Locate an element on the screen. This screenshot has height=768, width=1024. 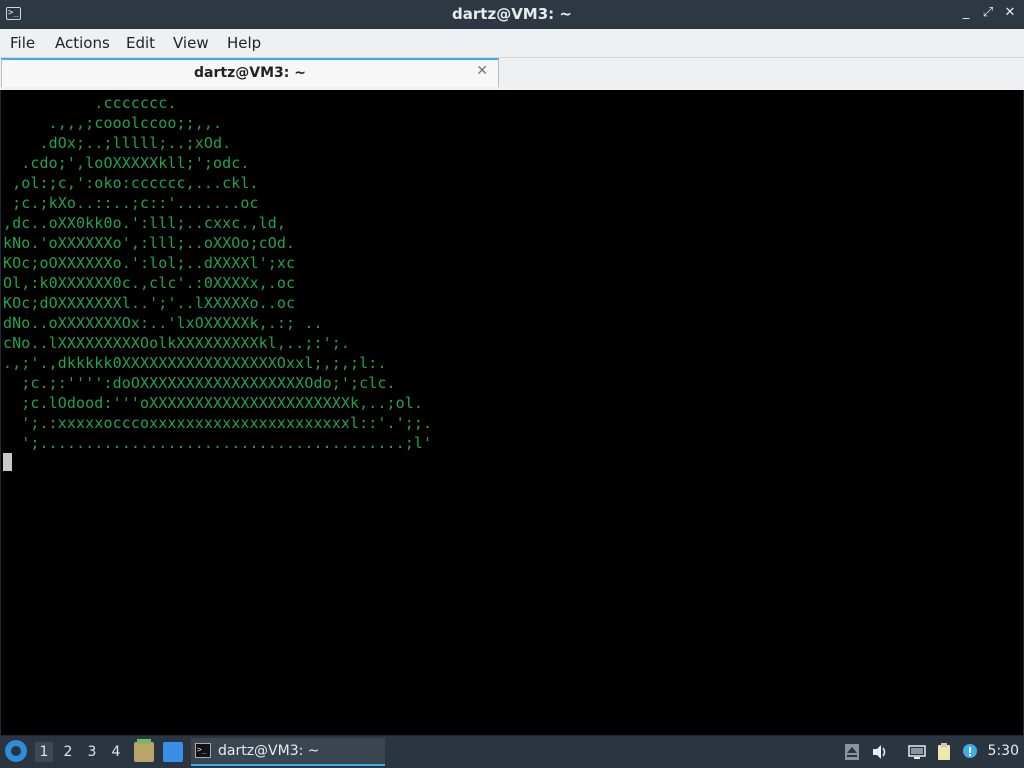
task-terminal: >_ dartz@VM3: ~ is located at coordinates (288, 752).